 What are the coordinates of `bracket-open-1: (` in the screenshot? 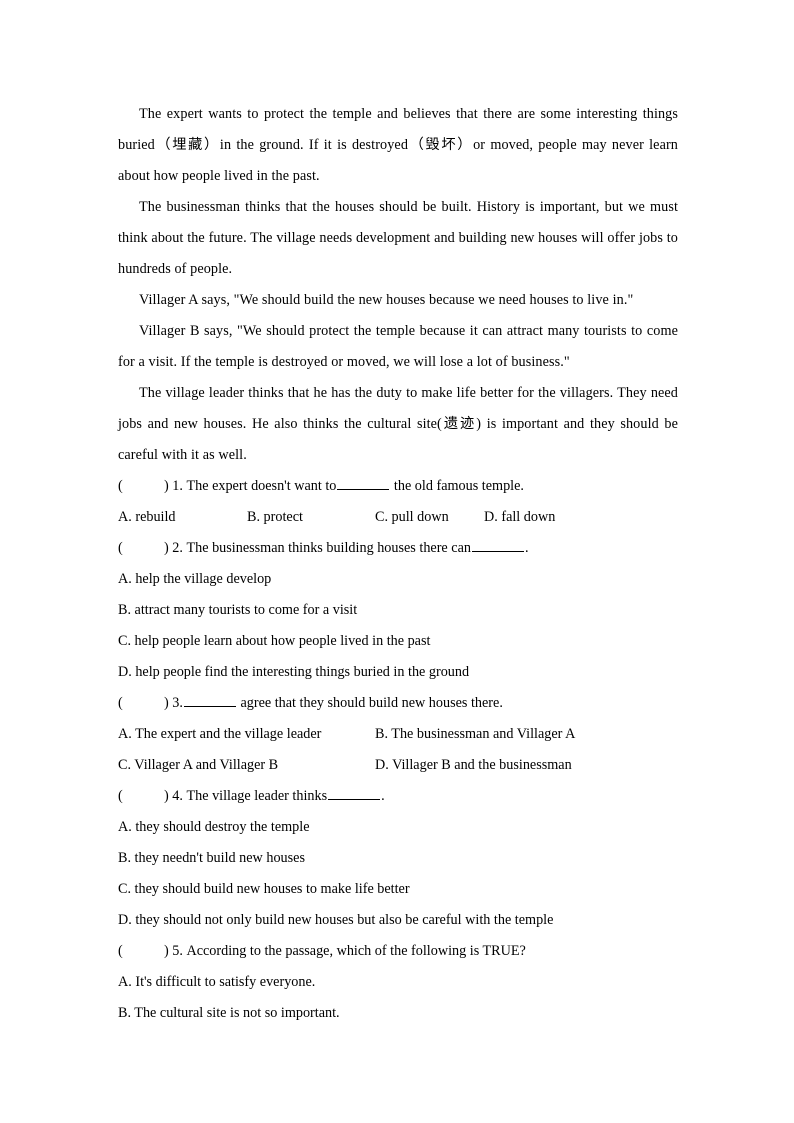 It's located at (120, 486).